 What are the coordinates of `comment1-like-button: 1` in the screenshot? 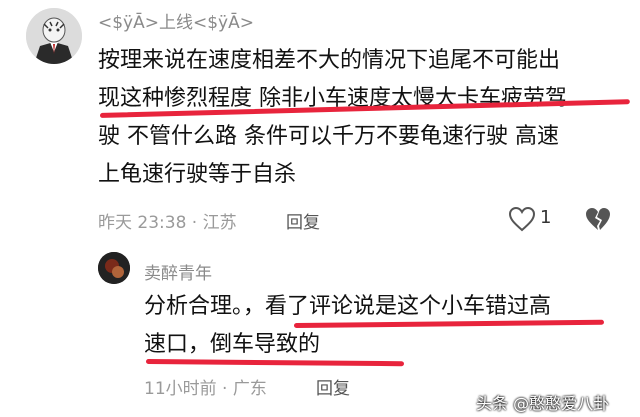 It's located at (533, 219).